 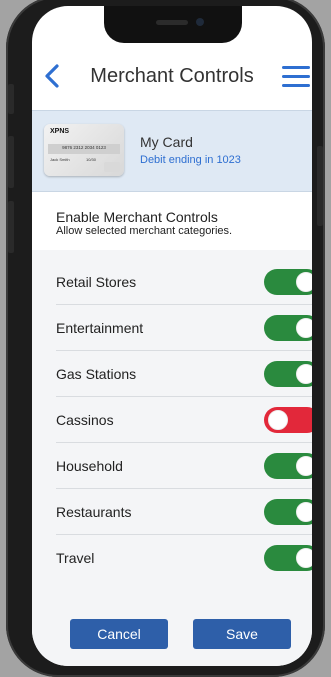 I want to click on card-name: My Card, so click(x=166, y=142).